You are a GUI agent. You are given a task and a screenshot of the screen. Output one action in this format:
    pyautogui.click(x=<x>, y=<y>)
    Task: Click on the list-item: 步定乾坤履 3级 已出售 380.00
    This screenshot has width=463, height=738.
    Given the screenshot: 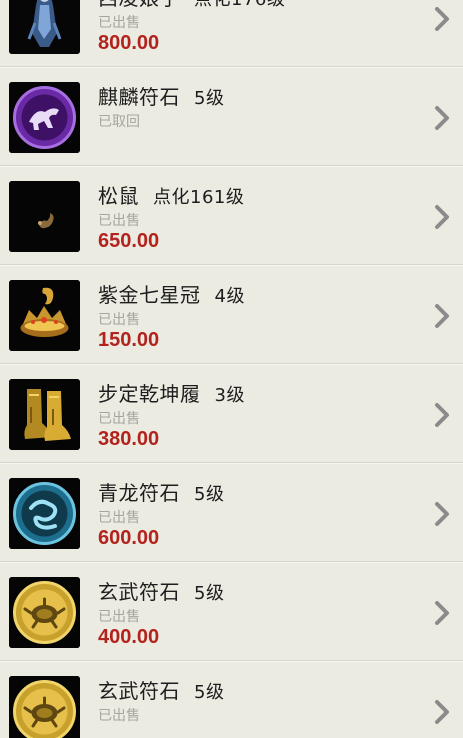 What is the action you would take?
    pyautogui.click(x=231, y=413)
    